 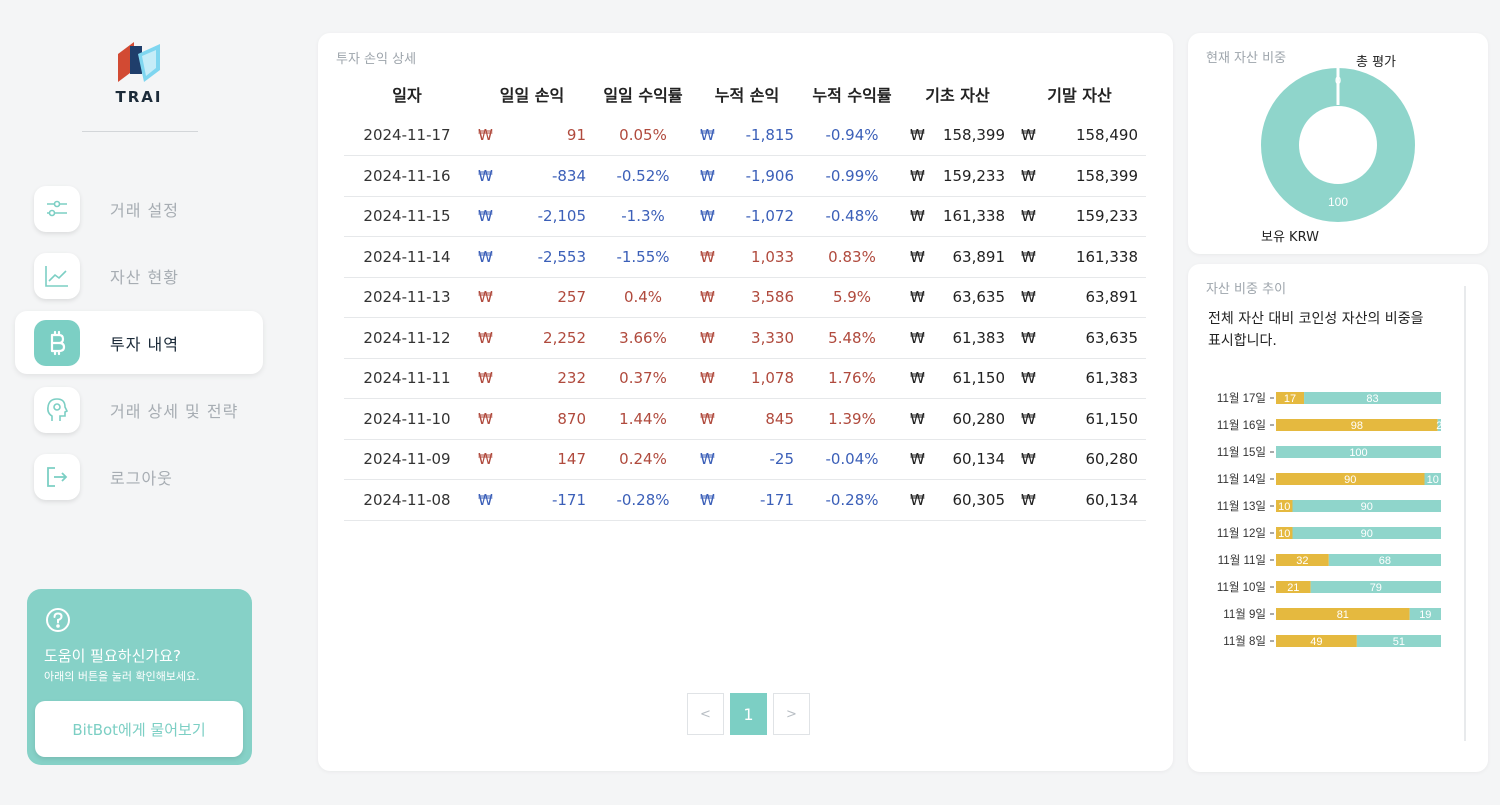 I want to click on page-1-button: 1, so click(x=748, y=714).